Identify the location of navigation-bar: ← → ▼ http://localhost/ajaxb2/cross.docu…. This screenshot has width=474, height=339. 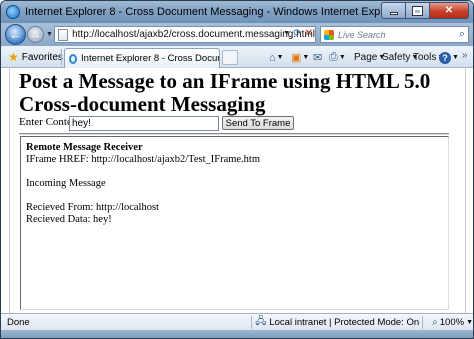
(237, 34).